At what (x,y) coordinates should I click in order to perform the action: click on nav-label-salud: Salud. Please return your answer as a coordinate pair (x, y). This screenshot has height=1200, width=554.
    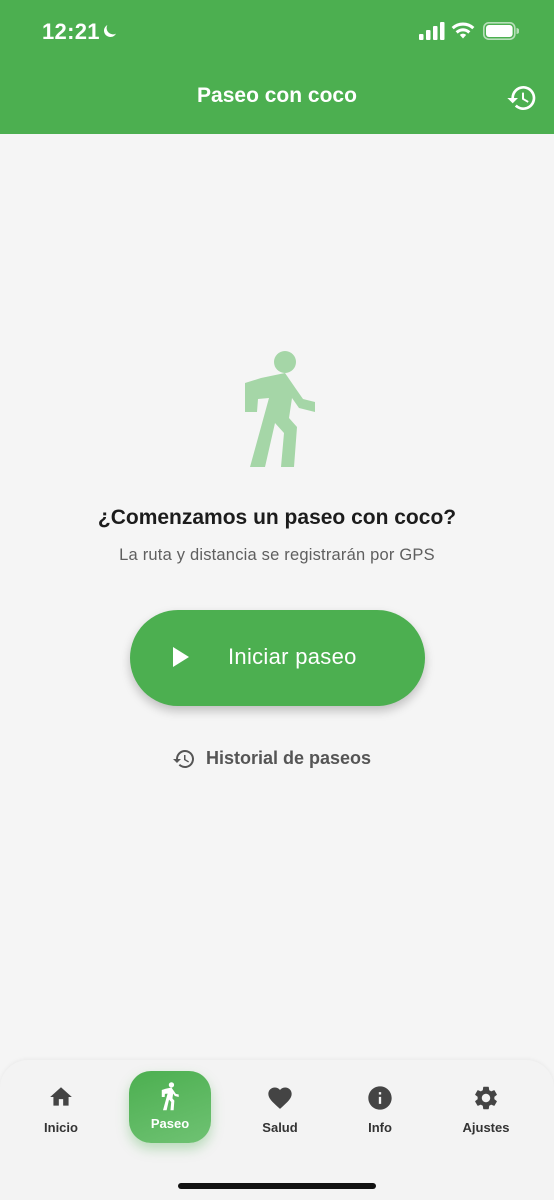
    Looking at the image, I should click on (280, 1127).